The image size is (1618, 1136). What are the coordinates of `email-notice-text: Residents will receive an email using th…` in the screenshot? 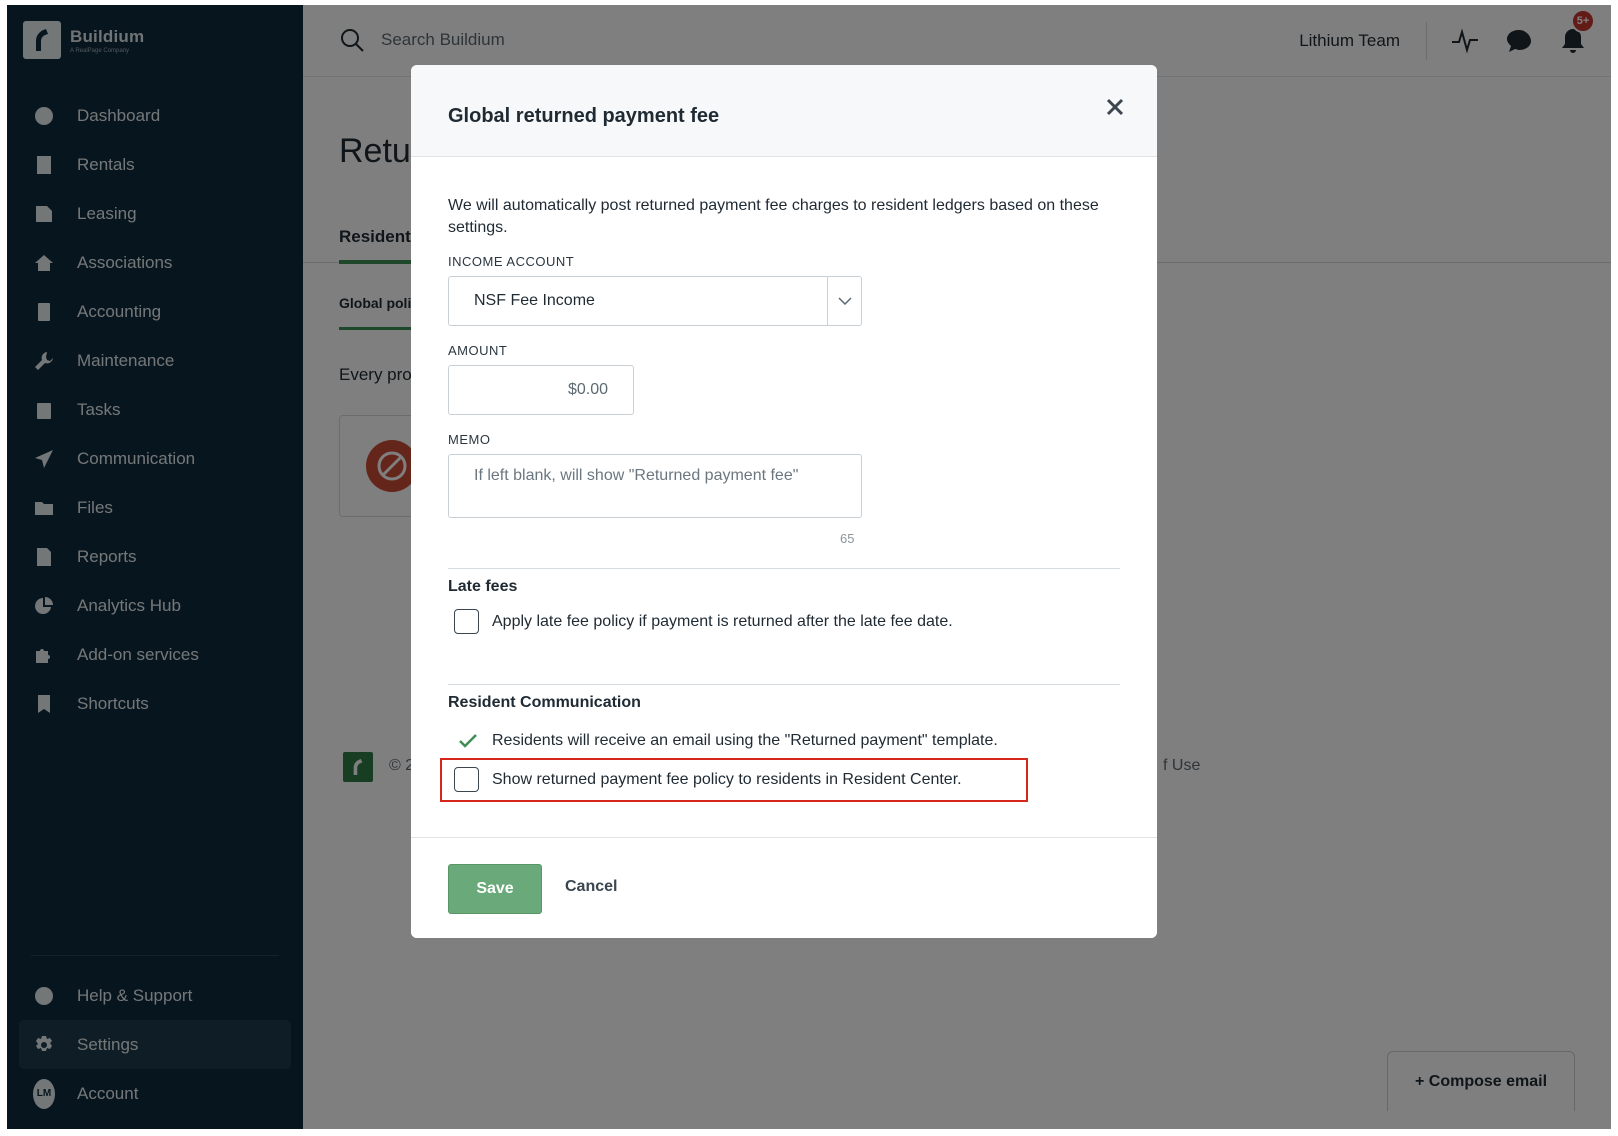 It's located at (745, 740).